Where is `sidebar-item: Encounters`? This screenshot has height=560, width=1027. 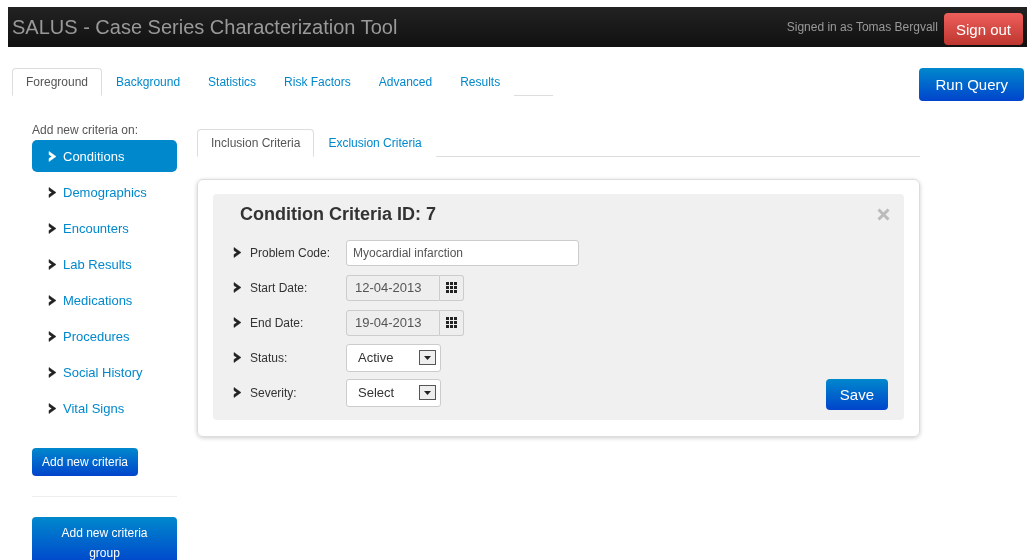
sidebar-item: Encounters is located at coordinates (104, 228).